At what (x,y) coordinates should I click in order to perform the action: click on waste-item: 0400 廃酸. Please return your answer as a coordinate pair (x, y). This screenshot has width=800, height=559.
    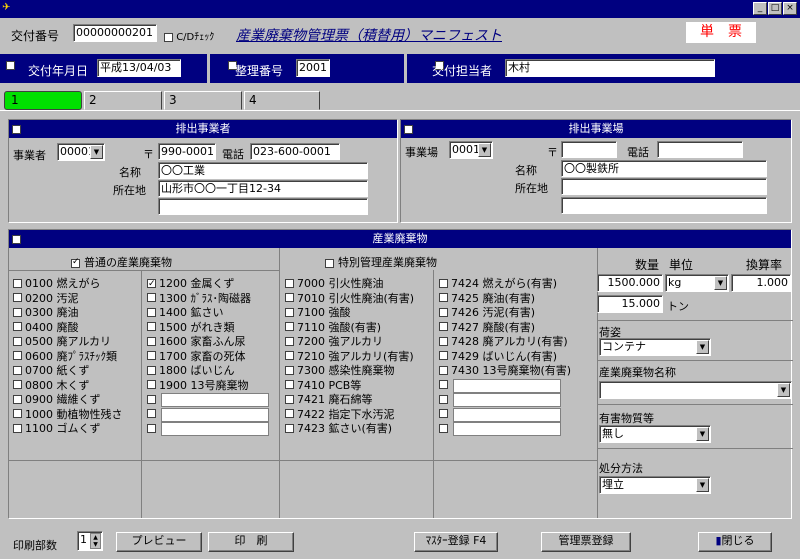
    Looking at the image, I should click on (46, 328).